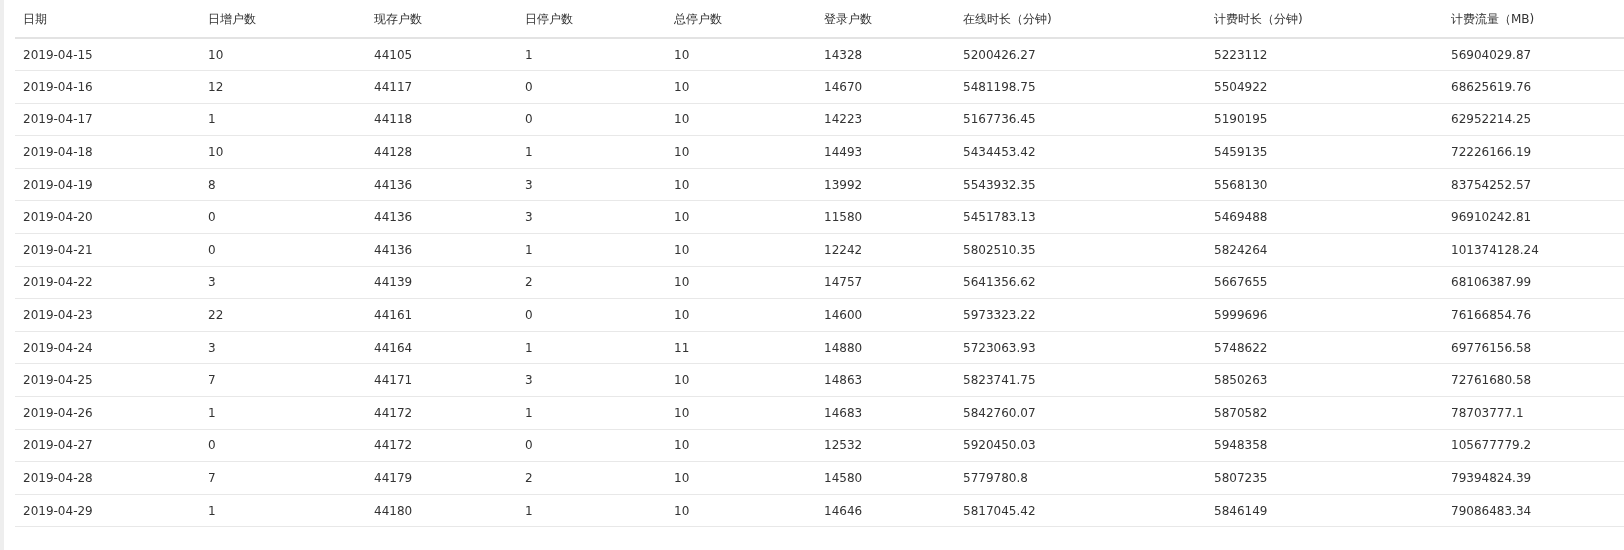  Describe the element at coordinates (1080, 19) in the screenshot. I see `column-header: 在线时长（分钟)` at that location.